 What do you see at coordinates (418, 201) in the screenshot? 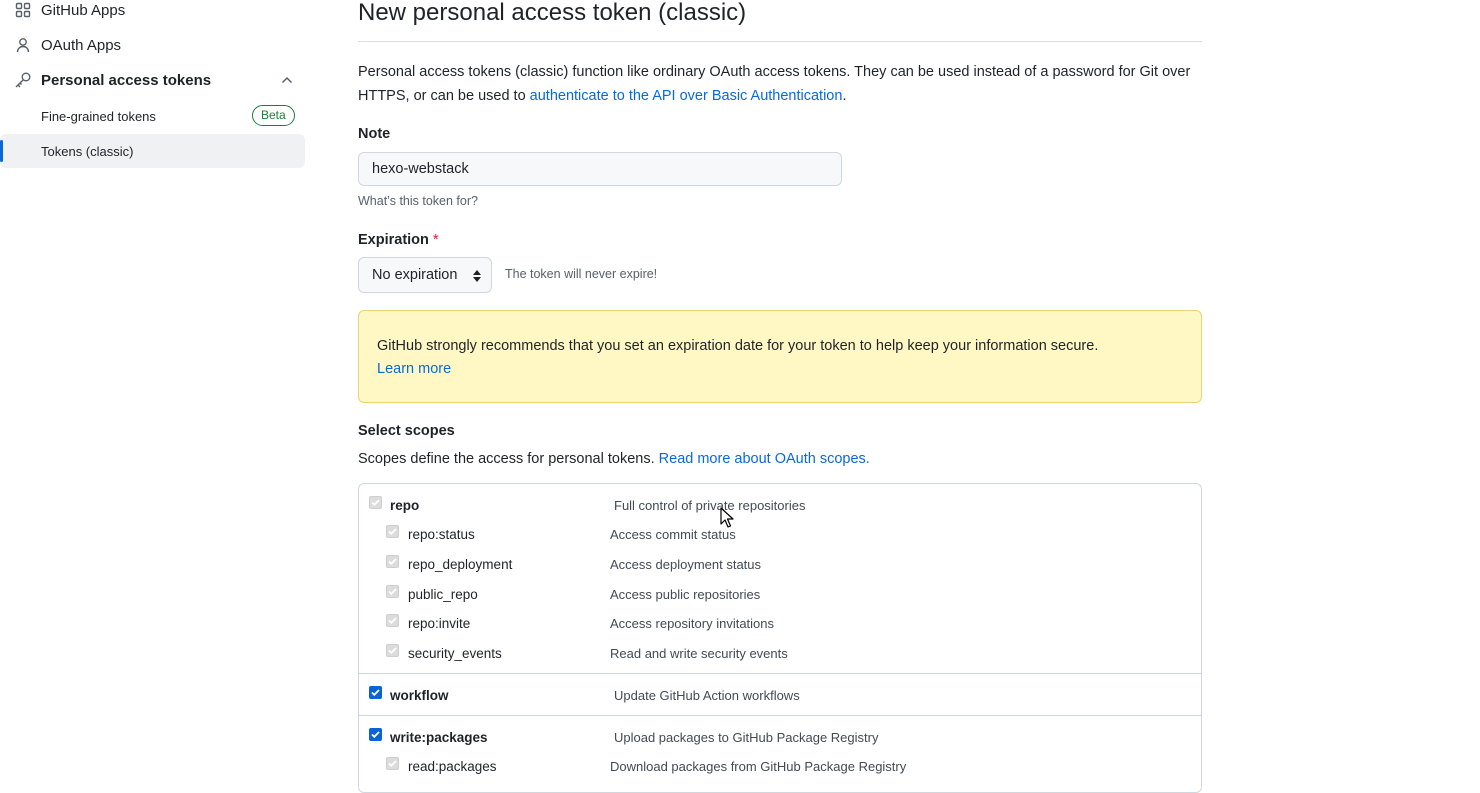
I see `note-hint: What’s this token for?` at bounding box center [418, 201].